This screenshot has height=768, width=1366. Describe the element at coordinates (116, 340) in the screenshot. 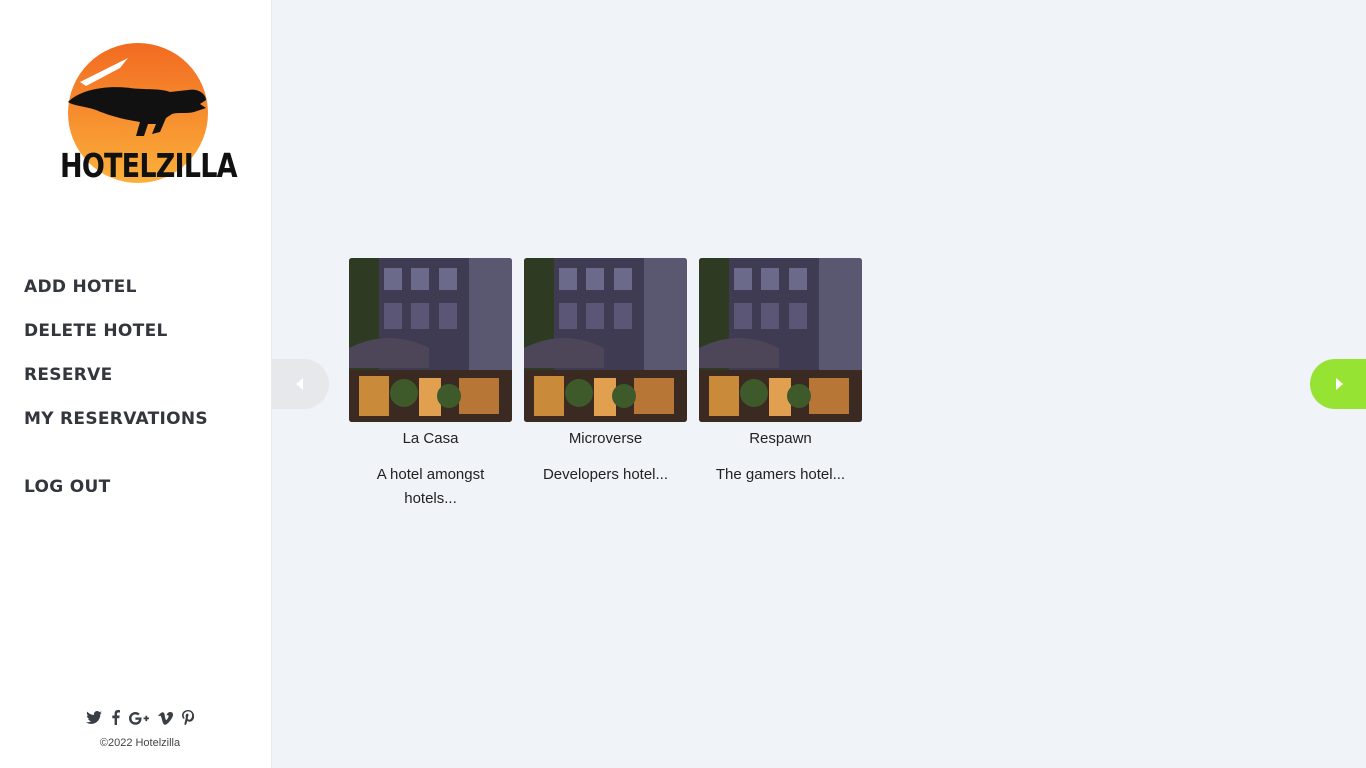

I see `nav-item-delete-hotel: DELETE HOTEL` at that location.